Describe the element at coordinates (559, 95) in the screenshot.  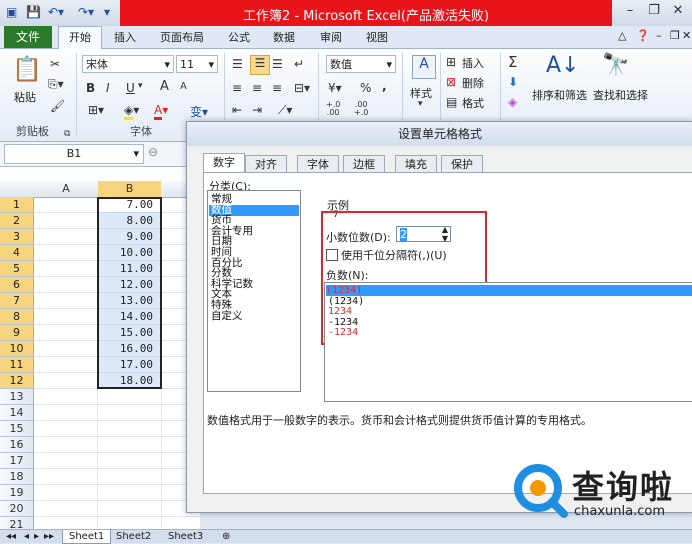
I see `sort-filter-label: 排序和筛选` at that location.